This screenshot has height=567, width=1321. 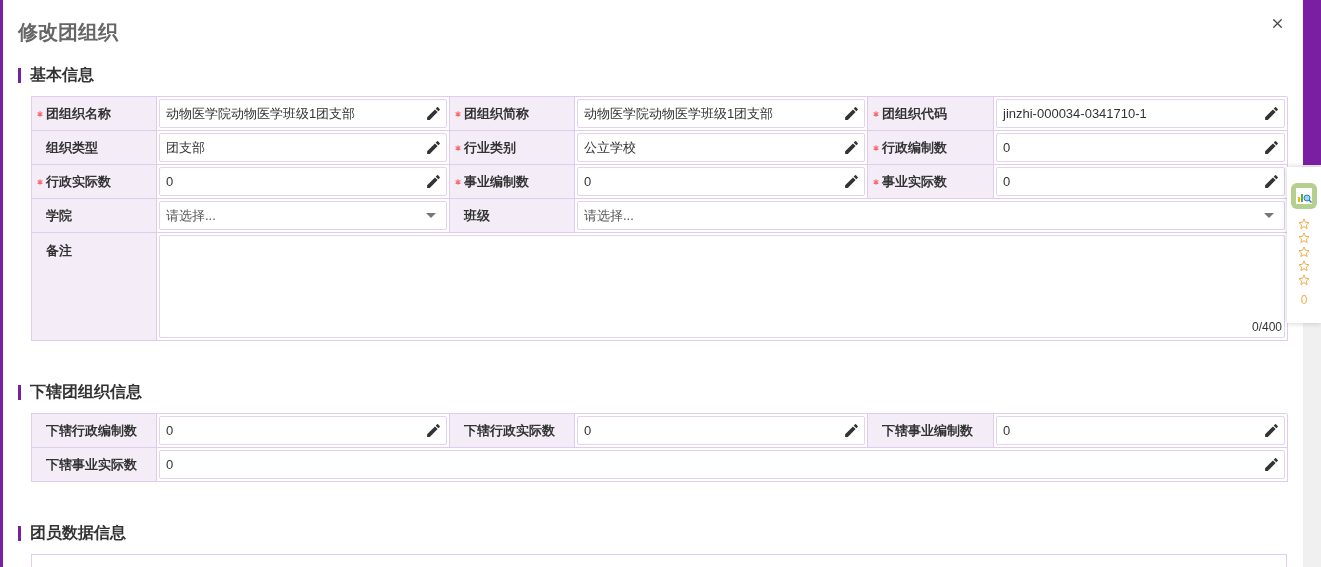 What do you see at coordinates (931, 148) in the screenshot?
I see `field-label: 行政编制数` at bounding box center [931, 148].